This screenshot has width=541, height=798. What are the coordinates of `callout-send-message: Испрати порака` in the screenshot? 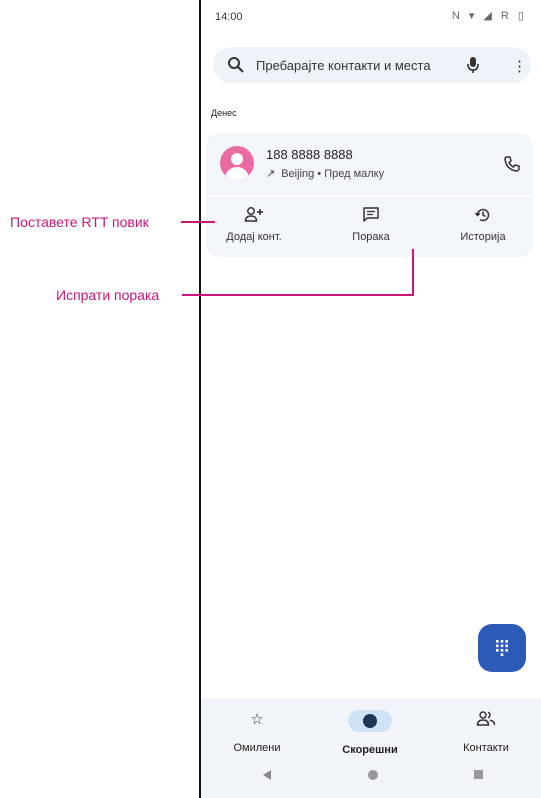 It's located at (108, 295).